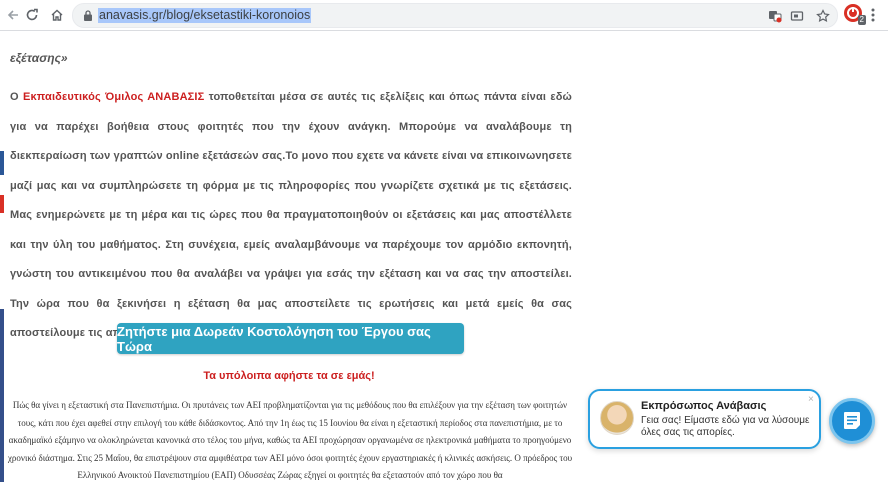  Describe the element at coordinates (861, 20) in the screenshot. I see `extension-count-badge: 2` at that location.